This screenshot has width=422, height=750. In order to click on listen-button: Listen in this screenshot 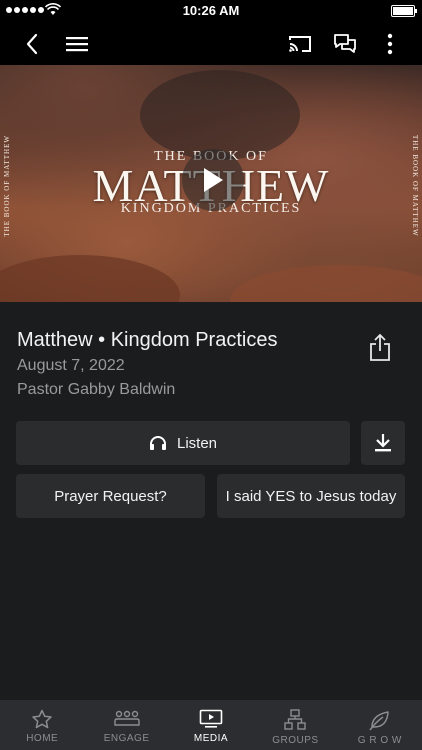, I will do `click(183, 443)`.